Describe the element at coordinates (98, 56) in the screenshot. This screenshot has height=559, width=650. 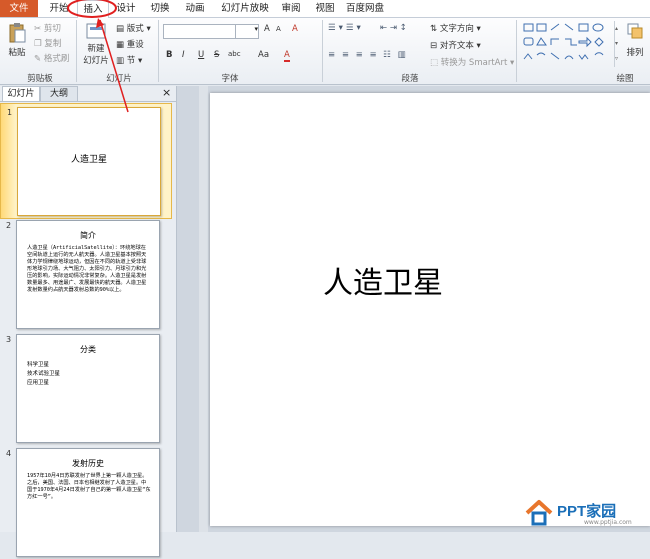
I see `annotation-overlay` at that location.